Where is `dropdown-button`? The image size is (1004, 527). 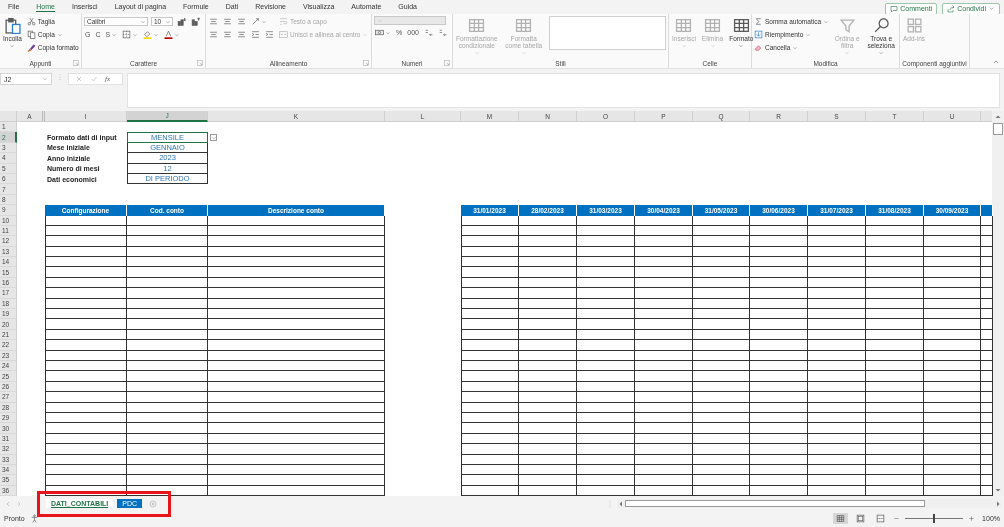 dropdown-button is located at coordinates (213, 138).